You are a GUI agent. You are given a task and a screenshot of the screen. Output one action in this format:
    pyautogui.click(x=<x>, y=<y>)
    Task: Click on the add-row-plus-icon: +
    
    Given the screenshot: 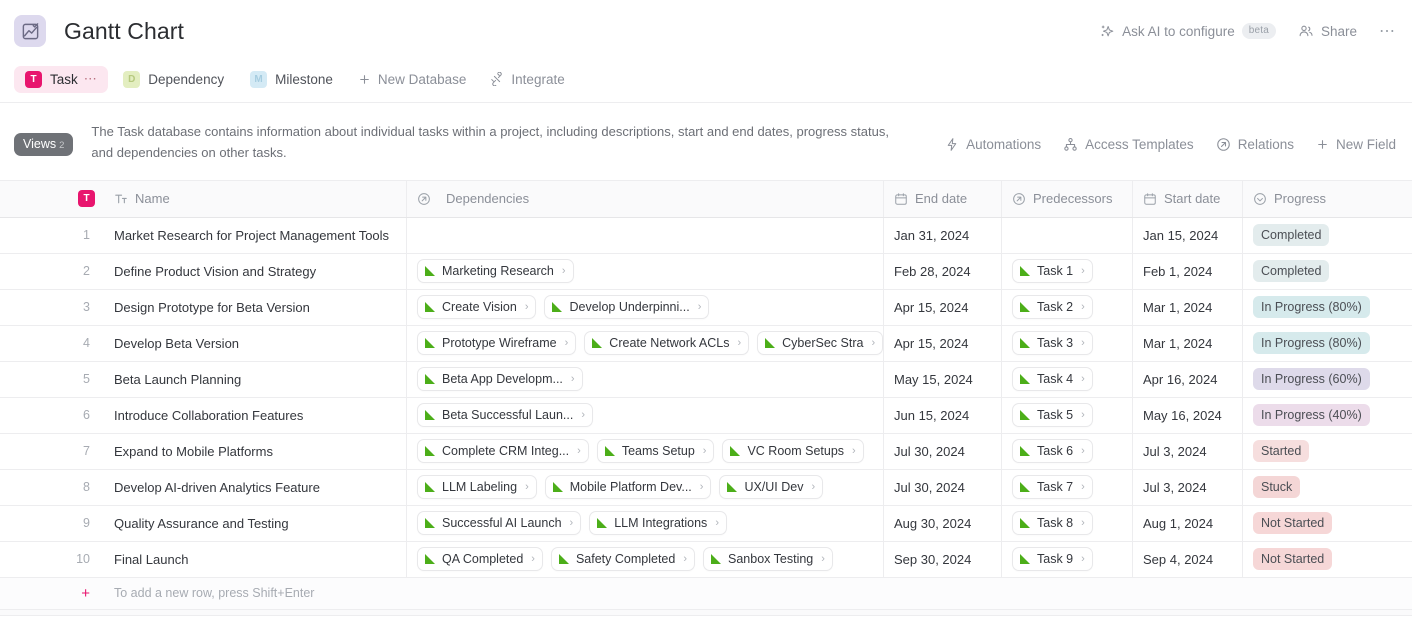 What is the action you would take?
    pyautogui.click(x=52, y=593)
    